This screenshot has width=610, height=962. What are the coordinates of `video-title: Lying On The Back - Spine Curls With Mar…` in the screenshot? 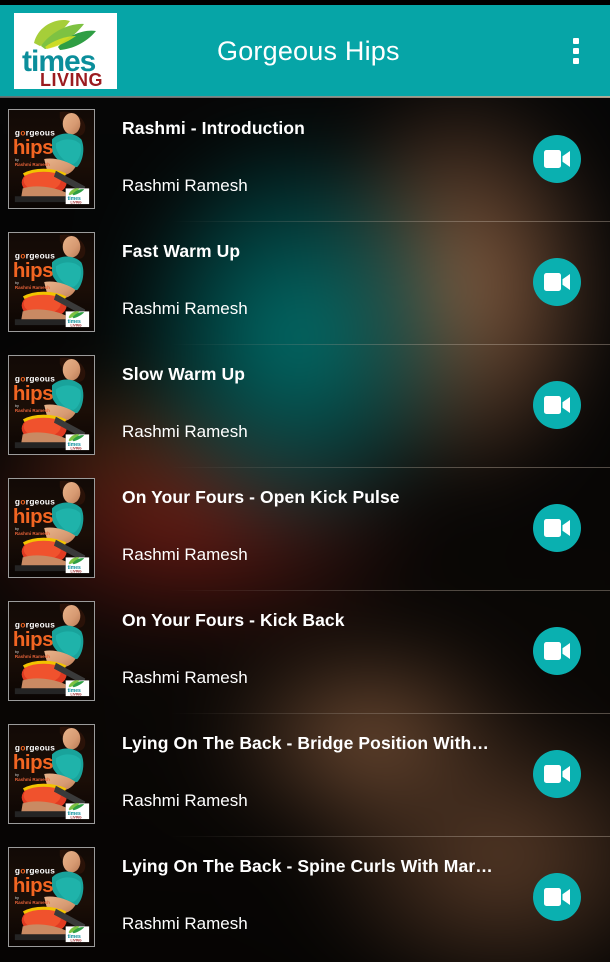 It's located at (307, 866).